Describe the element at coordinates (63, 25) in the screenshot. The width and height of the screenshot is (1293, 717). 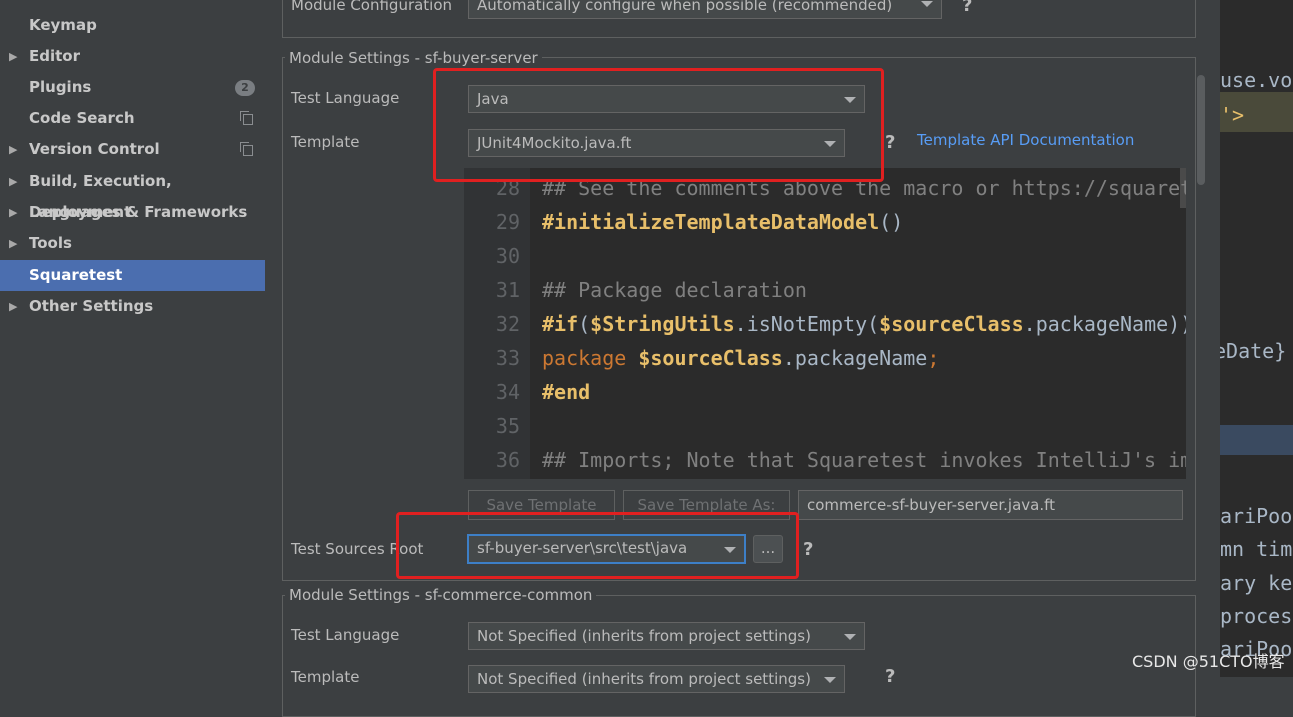
I see `sidebar-item-label: Keymap` at that location.